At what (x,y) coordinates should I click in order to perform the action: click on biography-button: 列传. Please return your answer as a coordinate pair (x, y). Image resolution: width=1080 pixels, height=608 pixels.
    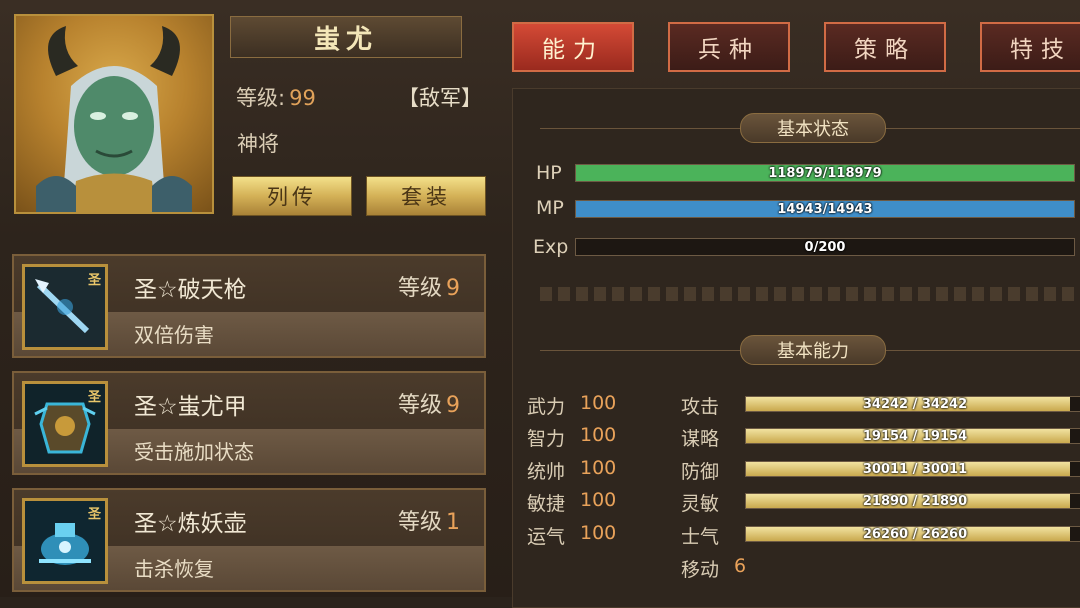
    Looking at the image, I should click on (292, 196).